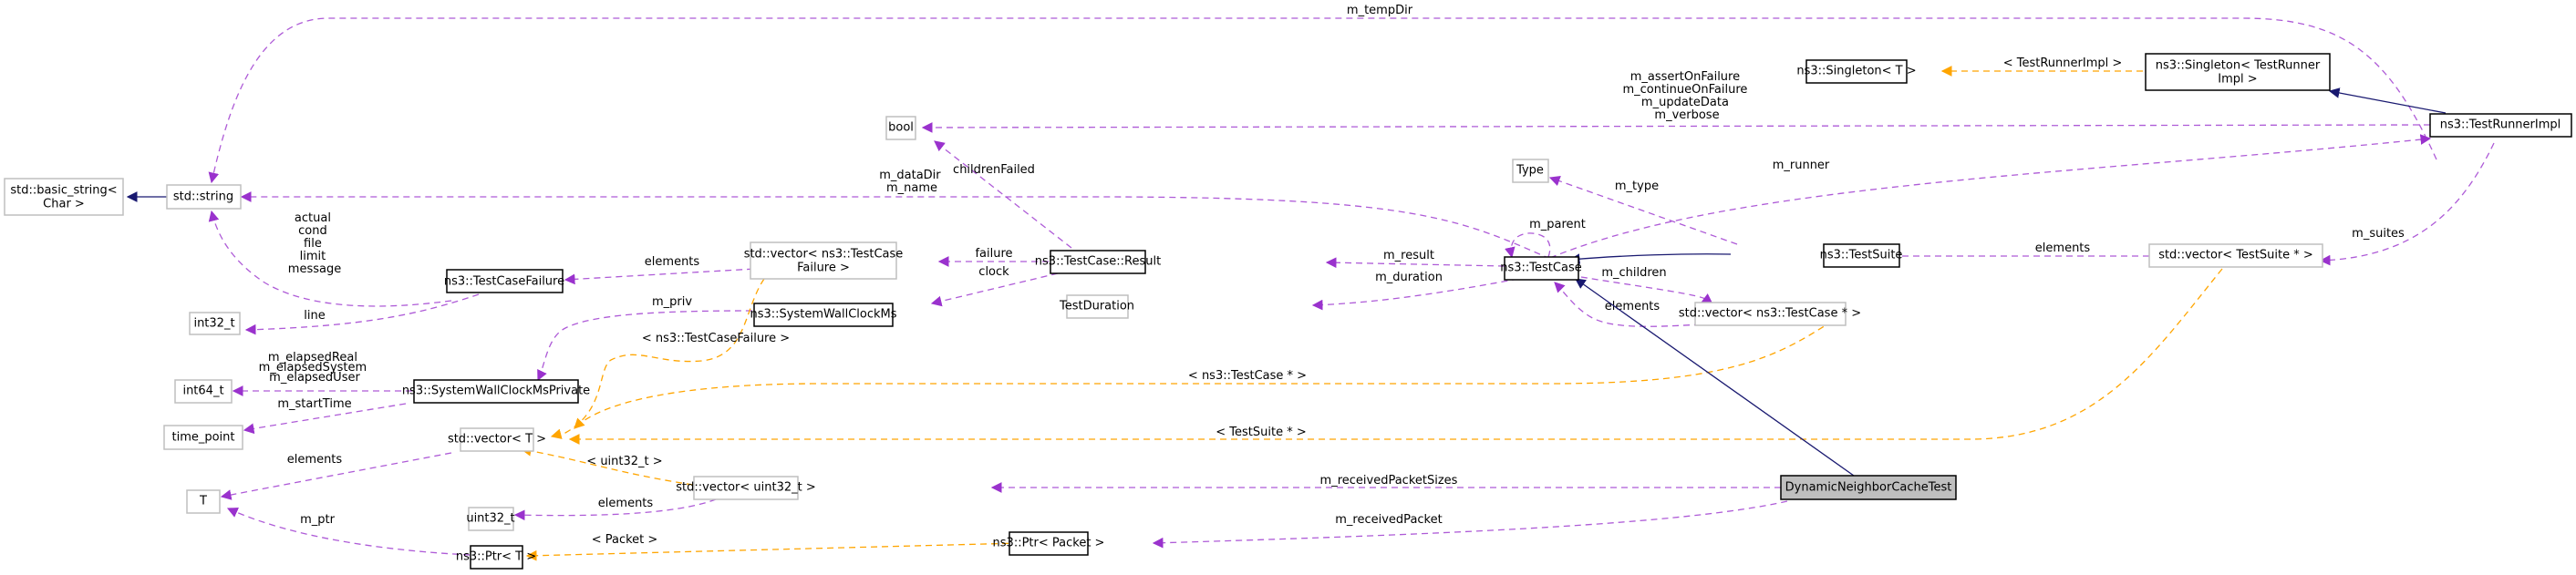 This screenshot has width=2576, height=575. I want to click on edge-label-m-result: m_result, so click(1408, 255).